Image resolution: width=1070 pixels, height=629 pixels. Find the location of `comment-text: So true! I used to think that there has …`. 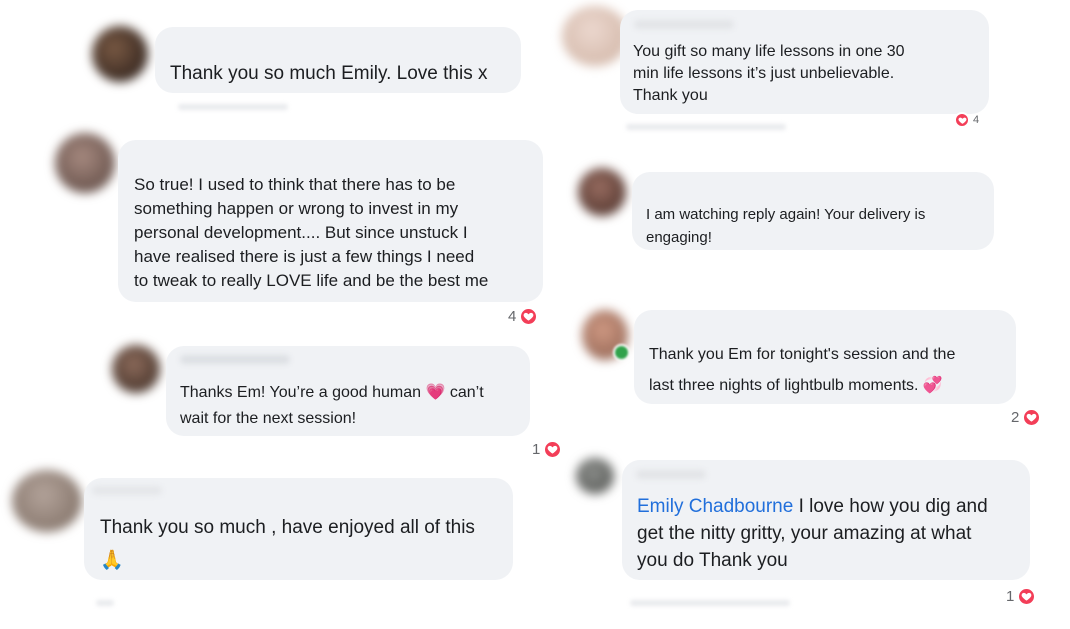

comment-text: So true! I used to think that there has … is located at coordinates (311, 232).